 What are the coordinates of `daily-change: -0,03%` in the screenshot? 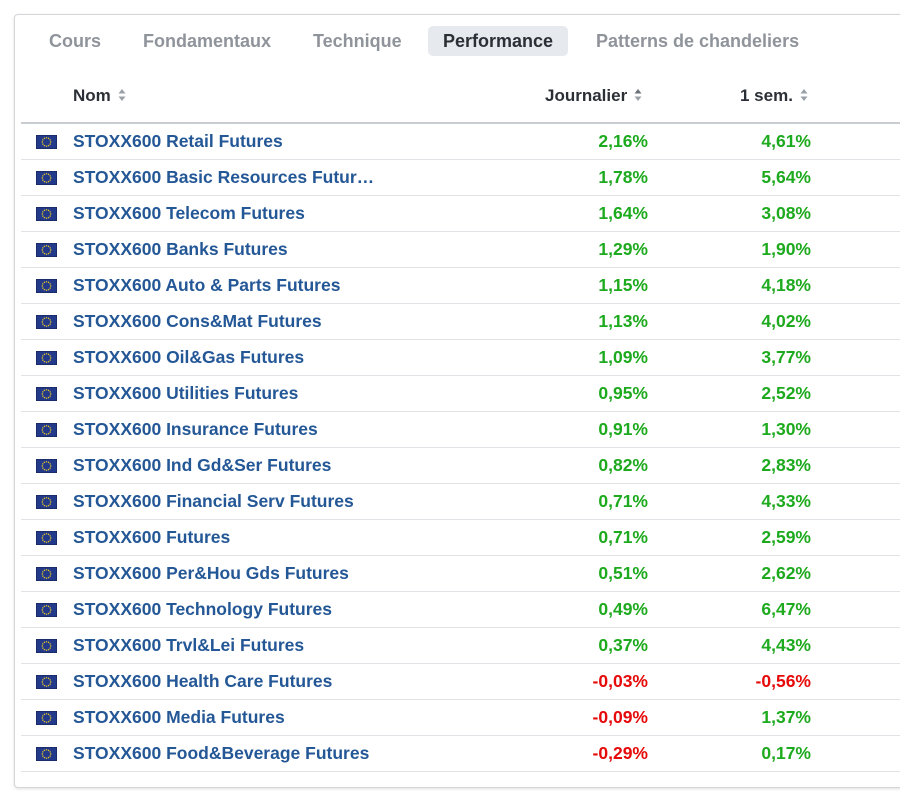 It's located at (620, 681).